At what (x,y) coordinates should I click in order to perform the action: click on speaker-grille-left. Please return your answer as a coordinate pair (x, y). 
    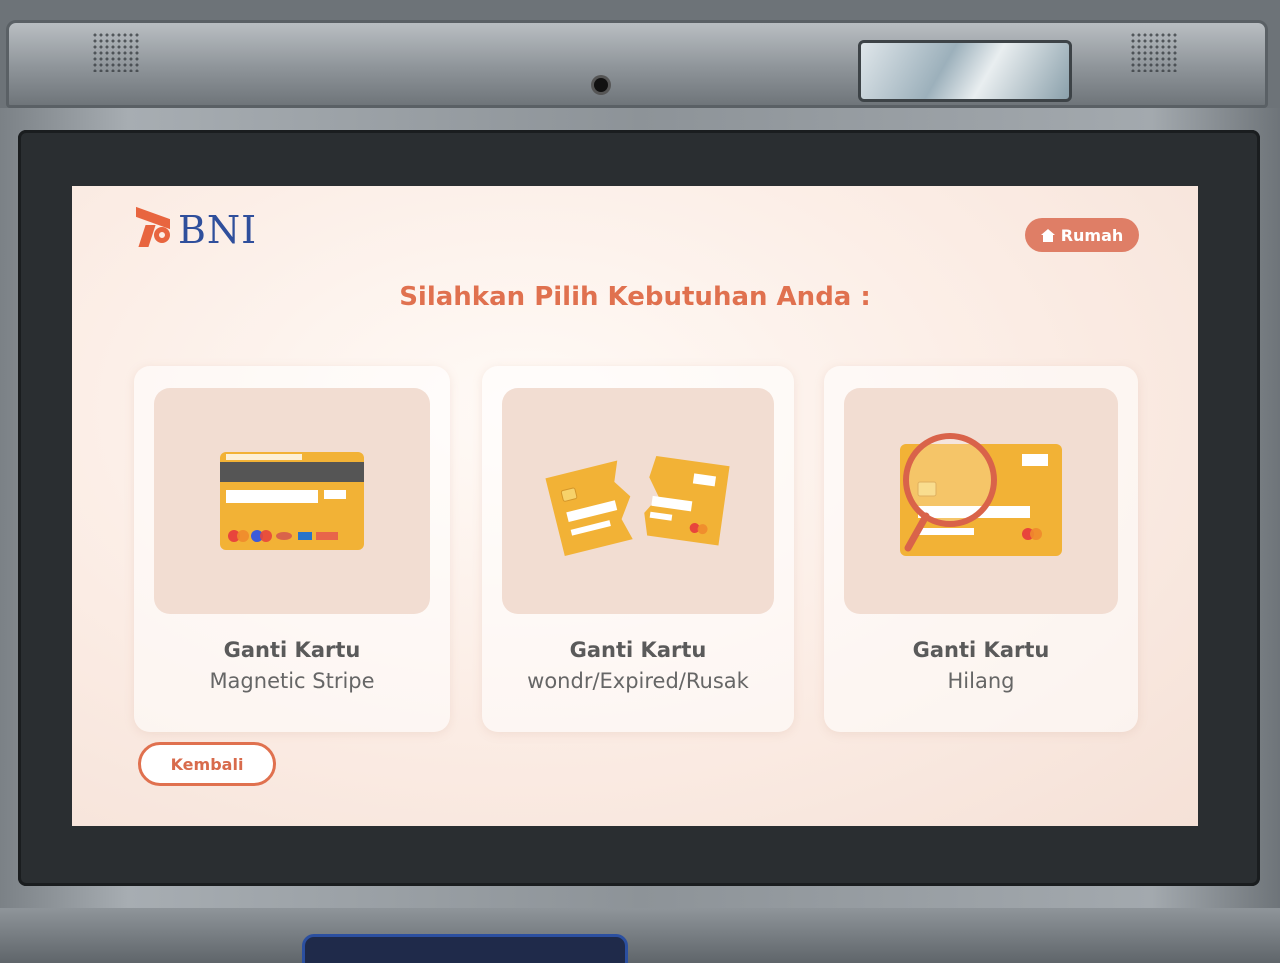
    Looking at the image, I should click on (116, 52).